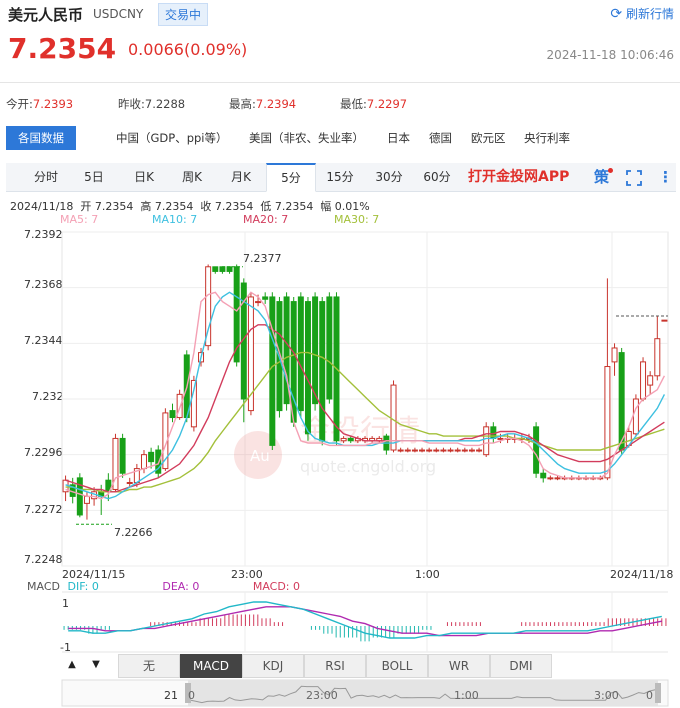 The height and width of the screenshot is (708, 680). Describe the element at coordinates (606, 695) in the screenshot. I see `navigator-tick: 3:00` at that location.